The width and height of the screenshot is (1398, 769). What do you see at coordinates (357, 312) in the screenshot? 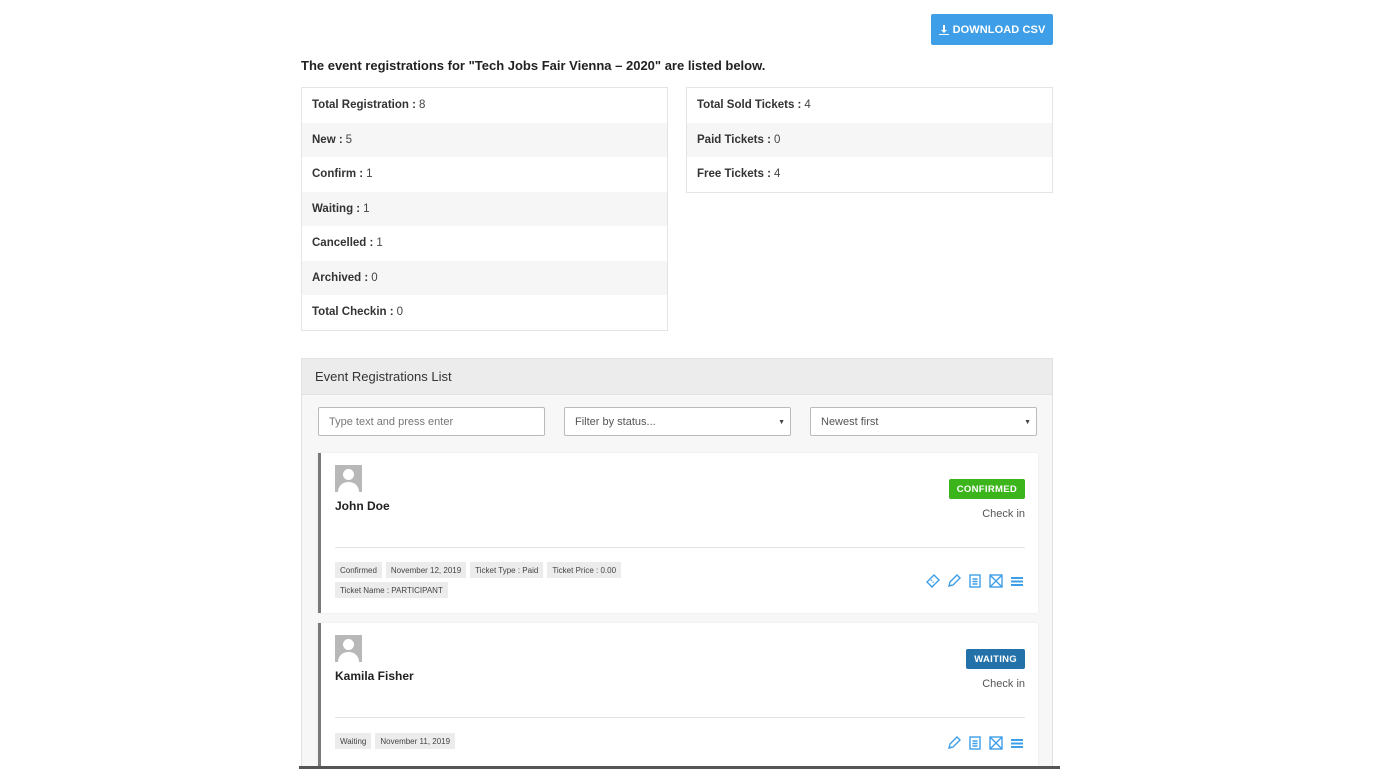
I see `stat-total-checkin: Total Checkin :0` at bounding box center [357, 312].